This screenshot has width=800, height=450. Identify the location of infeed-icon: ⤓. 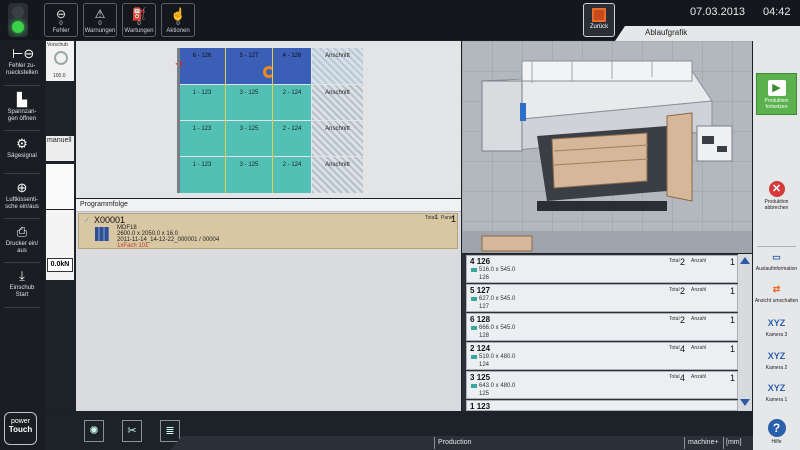
(22, 275).